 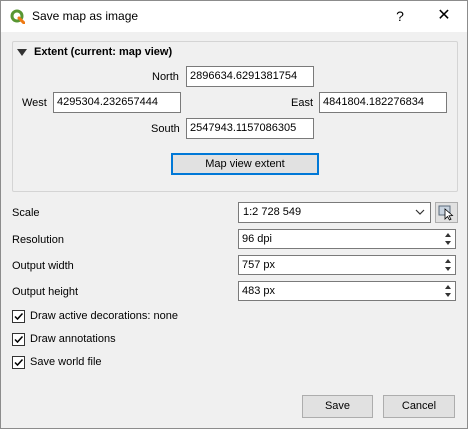 I want to click on qgis-logo-icon, so click(x=18, y=17).